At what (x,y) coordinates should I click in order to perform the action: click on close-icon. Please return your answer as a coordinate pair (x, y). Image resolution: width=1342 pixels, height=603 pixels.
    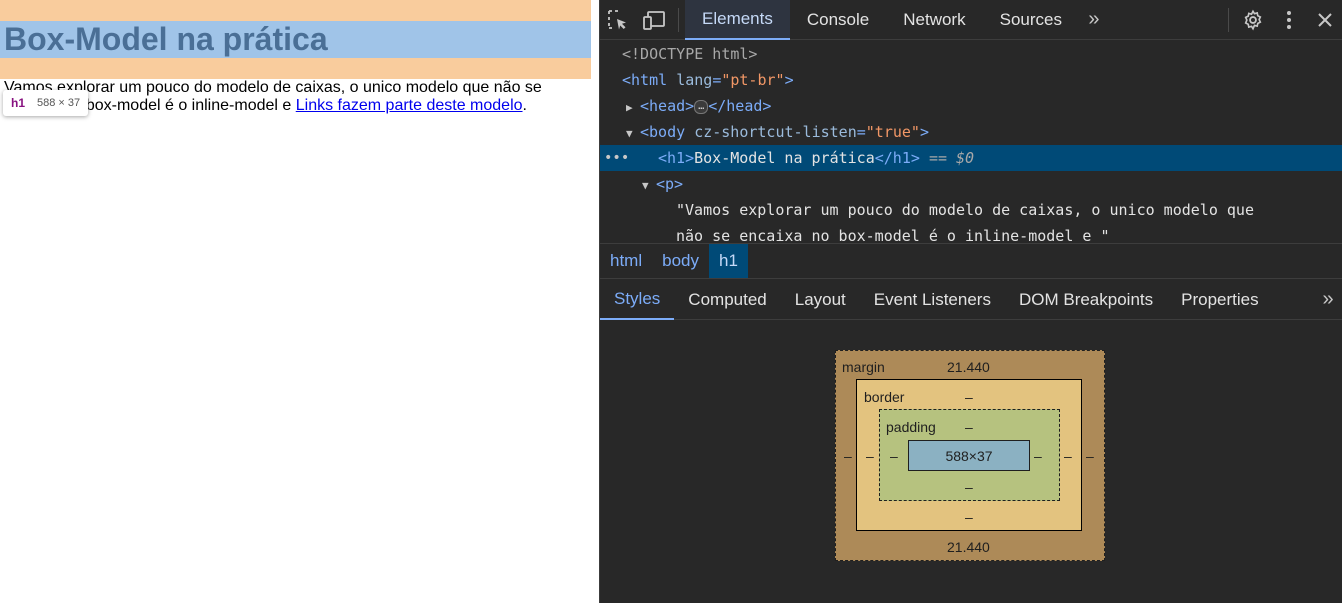
    Looking at the image, I should click on (1324, 20).